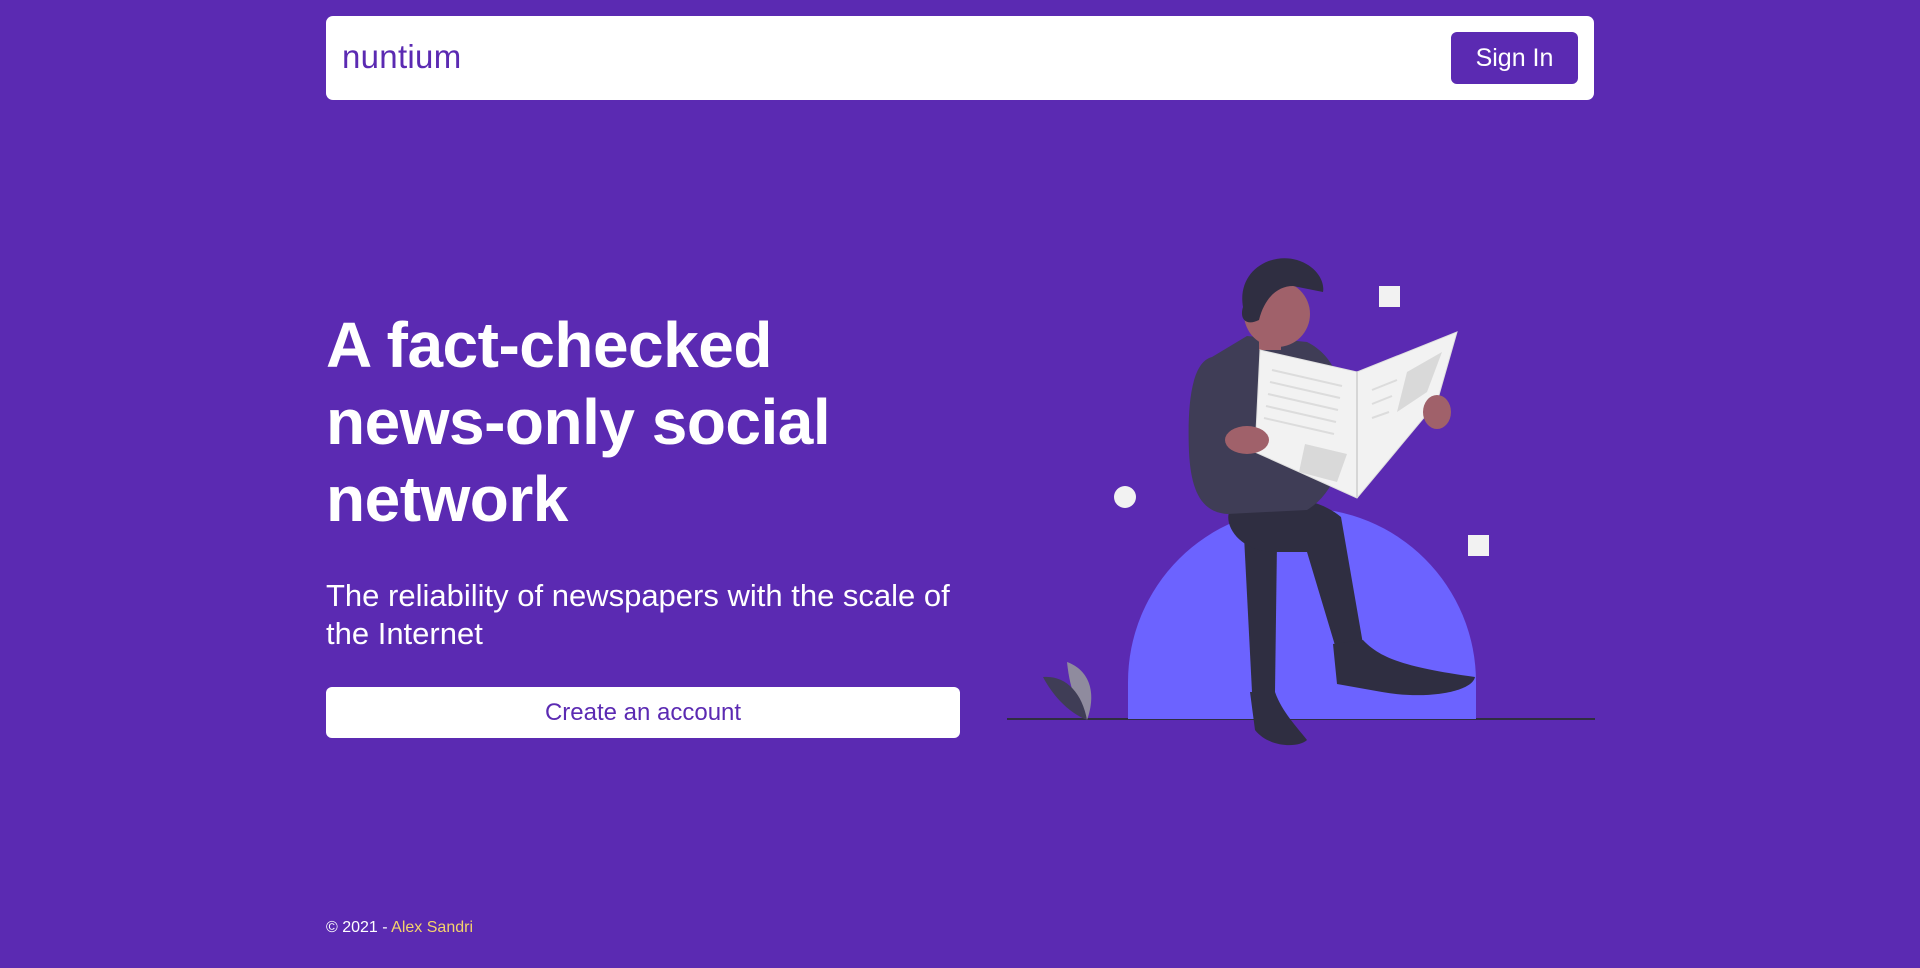 This screenshot has width=1920, height=968. I want to click on create-account-button: Create an account, so click(643, 712).